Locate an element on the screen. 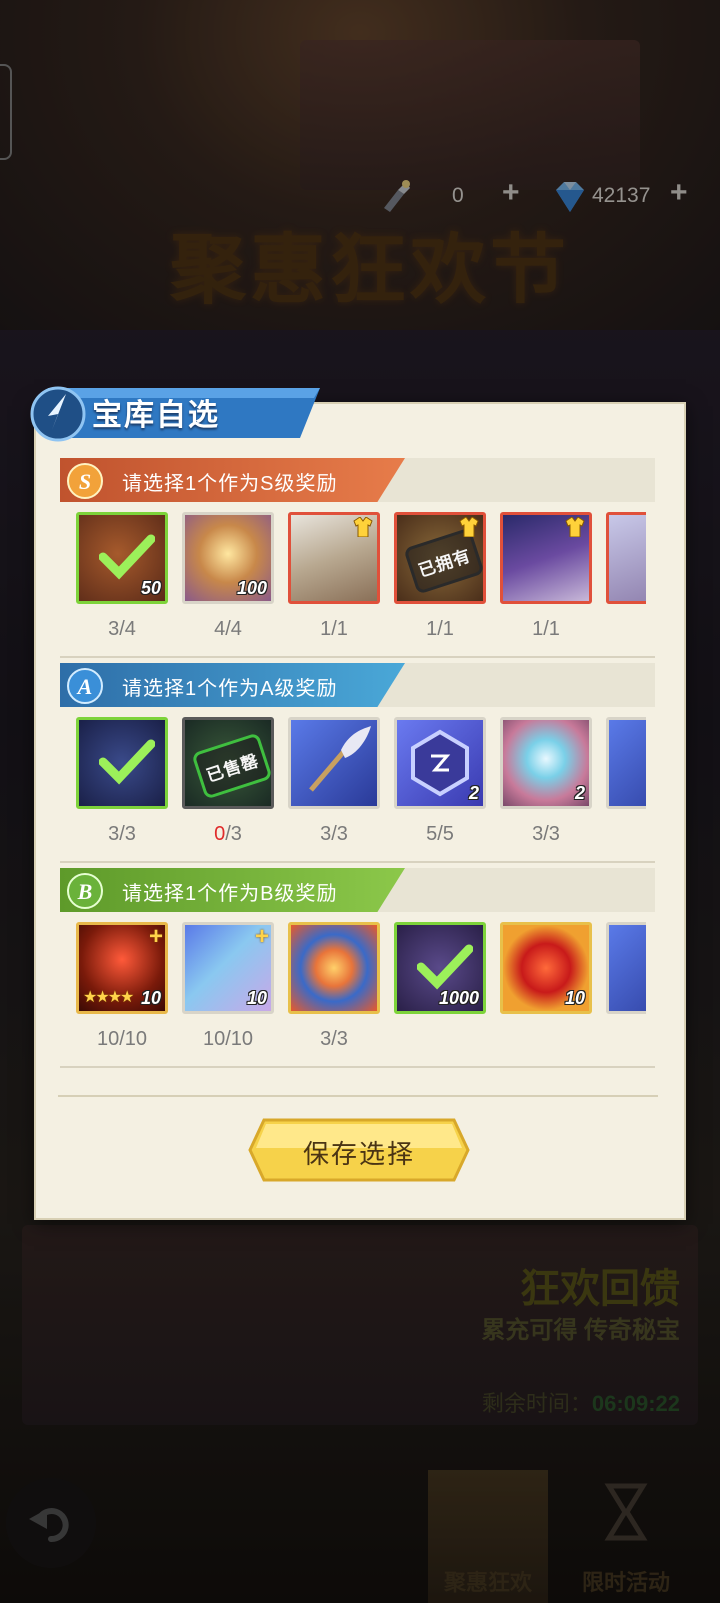 This screenshot has width=720, height=1603. reward-item: + ★★★★ 10 10/10 is located at coordinates (122, 992).